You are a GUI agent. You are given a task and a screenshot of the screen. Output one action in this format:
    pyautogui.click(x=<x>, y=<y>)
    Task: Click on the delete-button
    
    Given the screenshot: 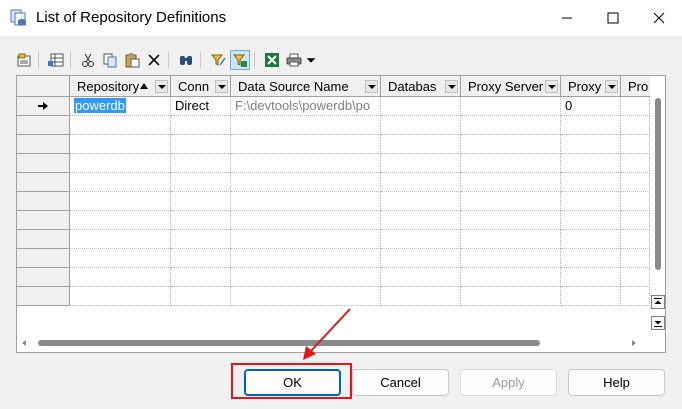 What is the action you would take?
    pyautogui.click(x=154, y=60)
    